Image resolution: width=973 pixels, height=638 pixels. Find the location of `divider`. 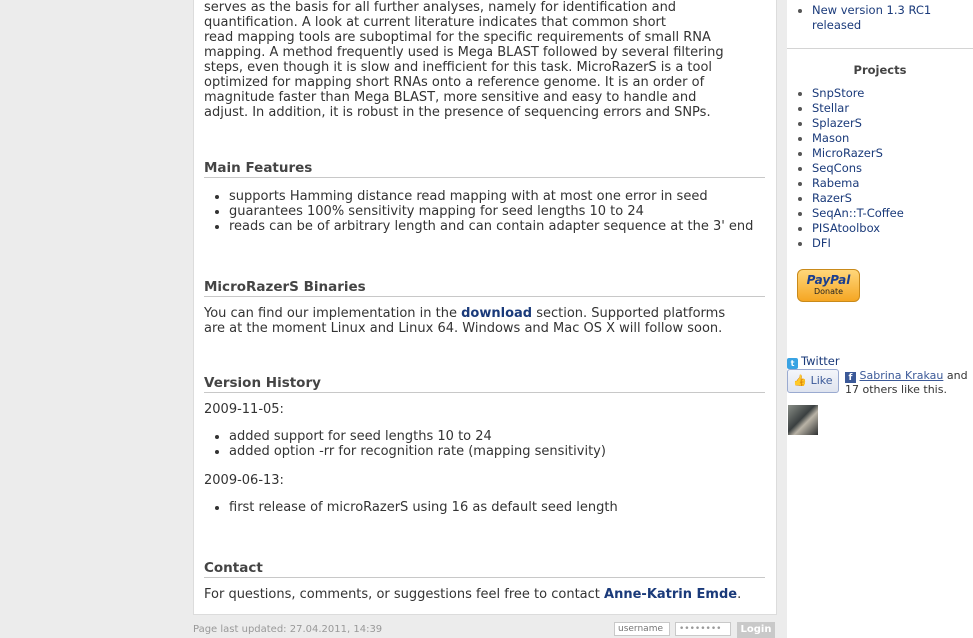

divider is located at coordinates (880, 48).